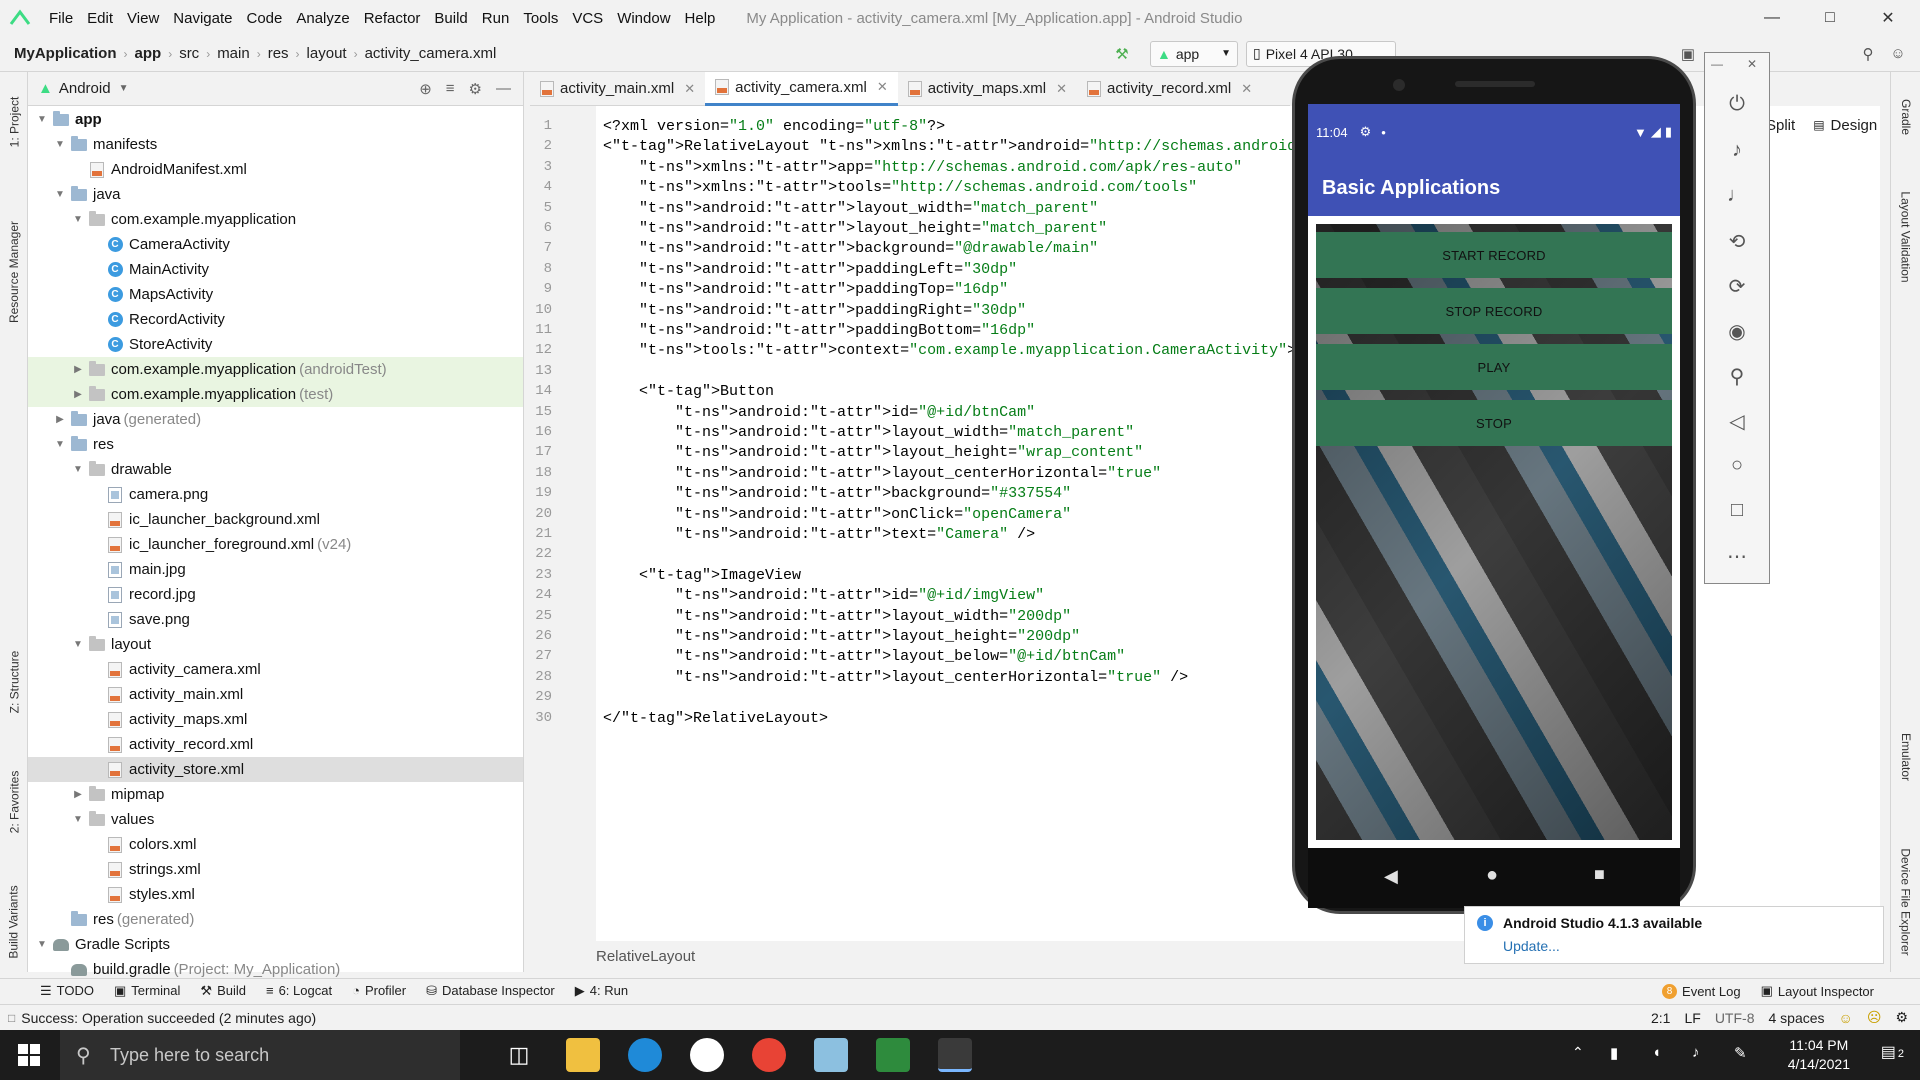  Describe the element at coordinates (1737, 104) in the screenshot. I see `power-icon: ⏻` at that location.